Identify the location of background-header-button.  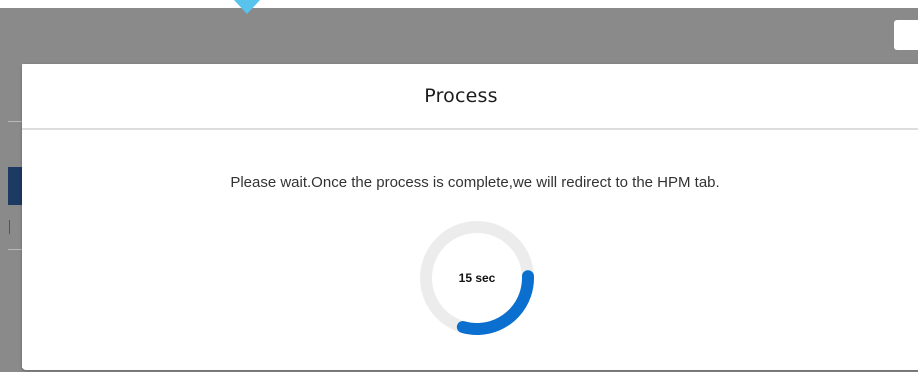
(906, 35).